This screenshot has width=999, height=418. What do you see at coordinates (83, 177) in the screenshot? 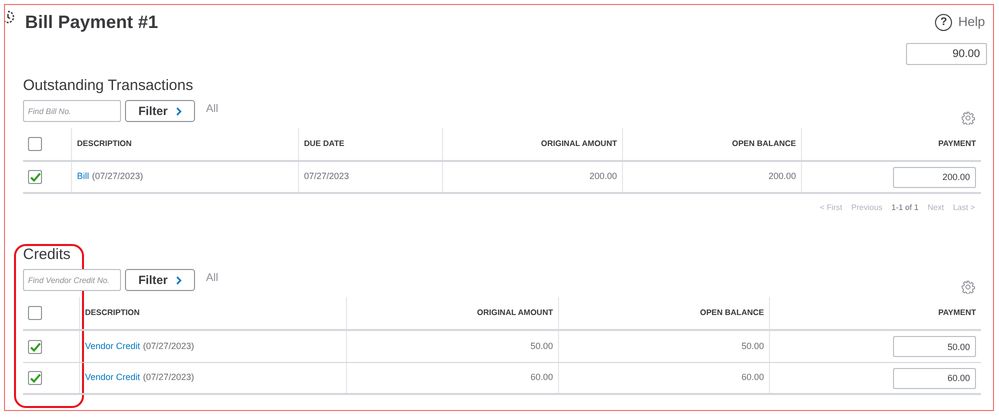
I see `description-link: Bill` at bounding box center [83, 177].